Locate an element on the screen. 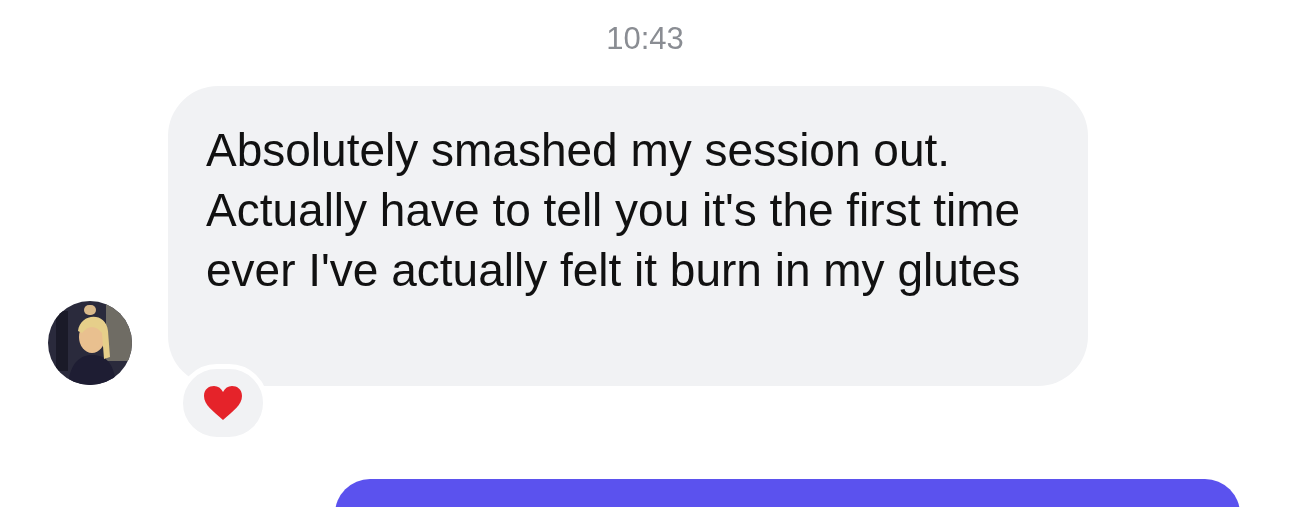  message-timestamp: 10:43 is located at coordinates (645, 39).